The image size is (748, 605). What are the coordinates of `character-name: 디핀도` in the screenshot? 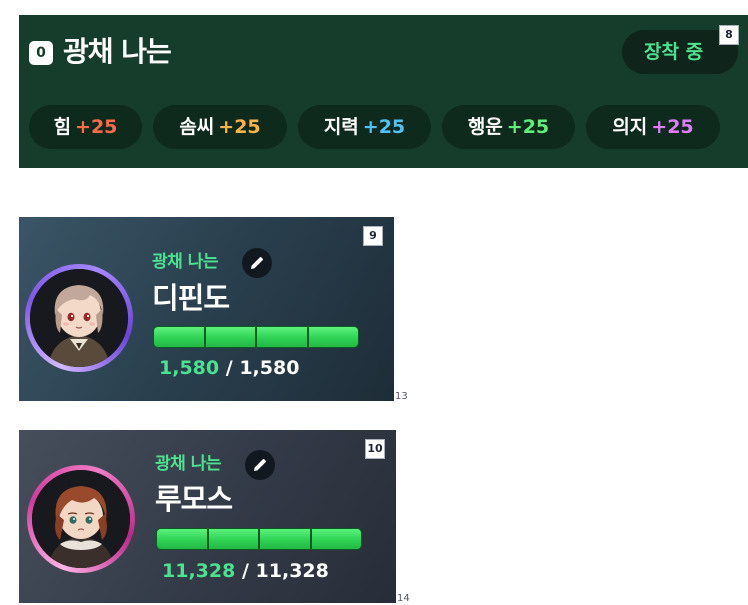 It's located at (191, 298).